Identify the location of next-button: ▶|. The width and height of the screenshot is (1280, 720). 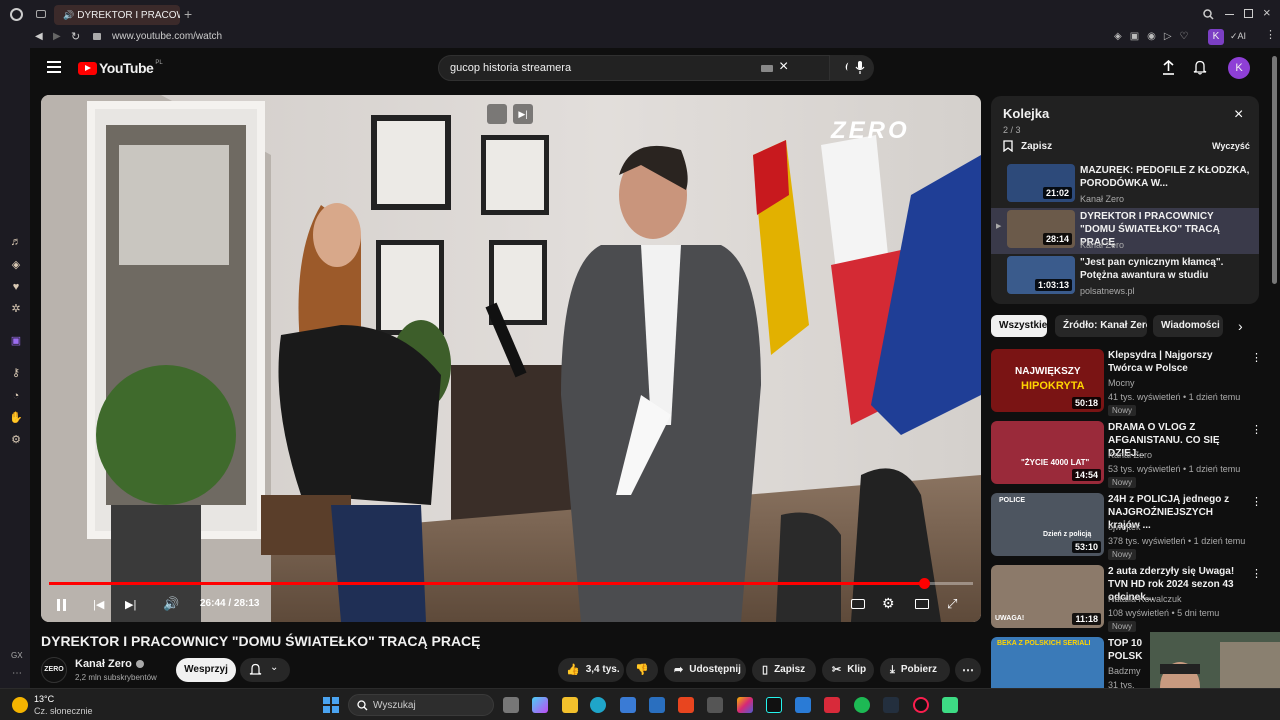
(130, 604).